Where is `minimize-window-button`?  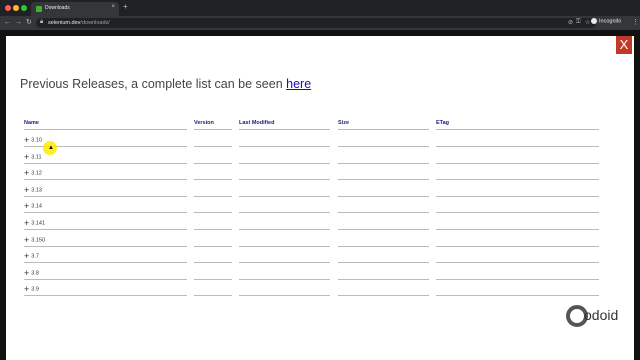 minimize-window-button is located at coordinates (16, 8).